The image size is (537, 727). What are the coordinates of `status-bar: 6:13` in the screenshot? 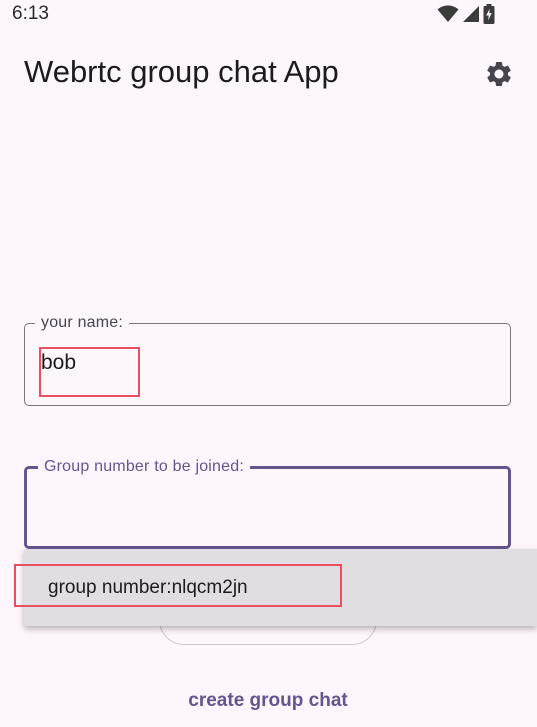 It's located at (268, 15).